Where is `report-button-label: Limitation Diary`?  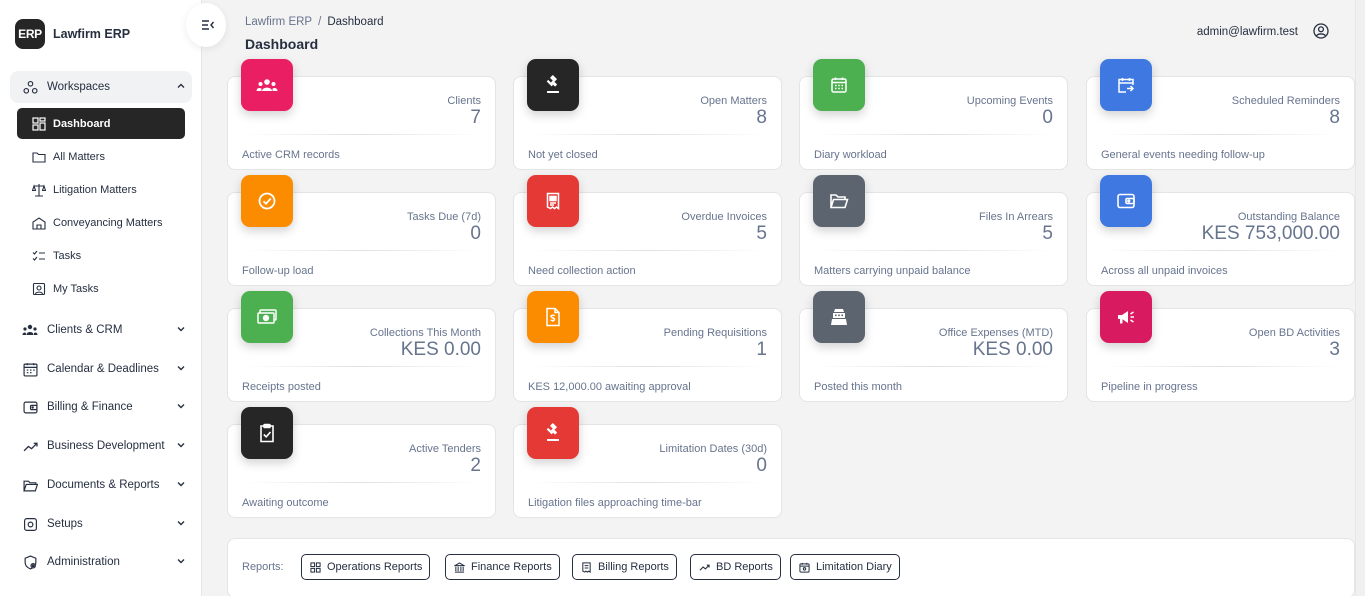
report-button-label: Limitation Diary is located at coordinates (854, 567).